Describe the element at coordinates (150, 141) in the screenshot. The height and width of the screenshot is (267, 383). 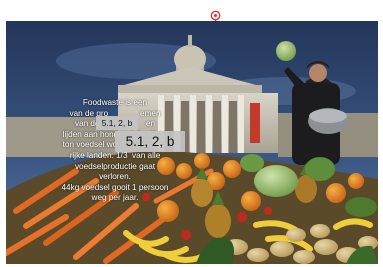
I see `reference-label-large: 5.1, 2, b` at that location.